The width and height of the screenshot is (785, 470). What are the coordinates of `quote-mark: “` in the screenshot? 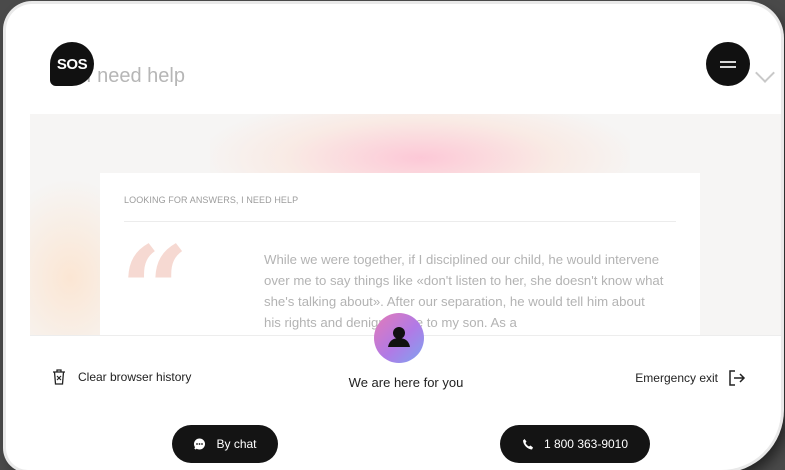 It's located at (155, 290).